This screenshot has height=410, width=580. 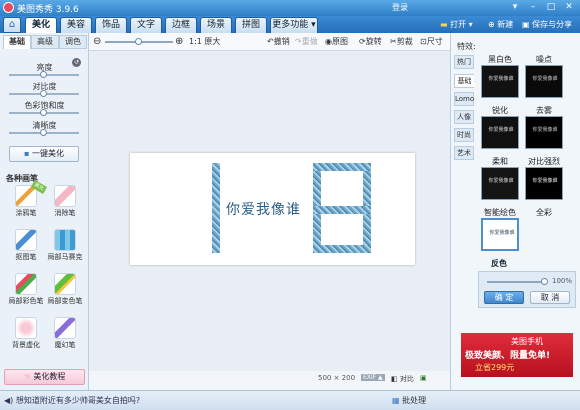 What do you see at coordinates (464, 81) in the screenshot?
I see `effects-tab-basic: 基础` at bounding box center [464, 81].